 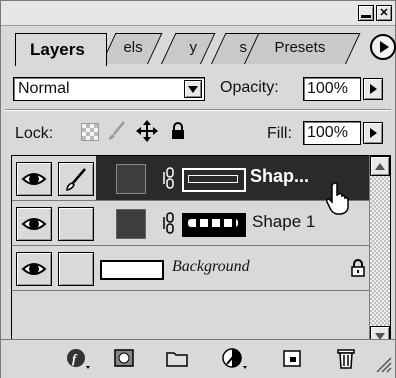 What do you see at coordinates (198, 358) in the screenshot?
I see `palette-footer: f` at bounding box center [198, 358].